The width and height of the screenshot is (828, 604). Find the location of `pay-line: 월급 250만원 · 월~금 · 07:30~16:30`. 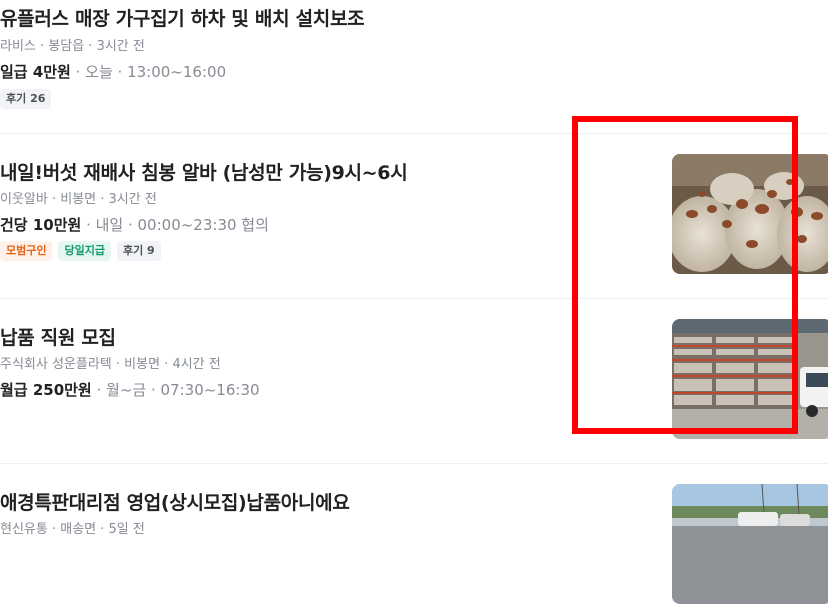

pay-line: 월급 250만원 · 월~금 · 07:30~16:30 is located at coordinates (130, 389).